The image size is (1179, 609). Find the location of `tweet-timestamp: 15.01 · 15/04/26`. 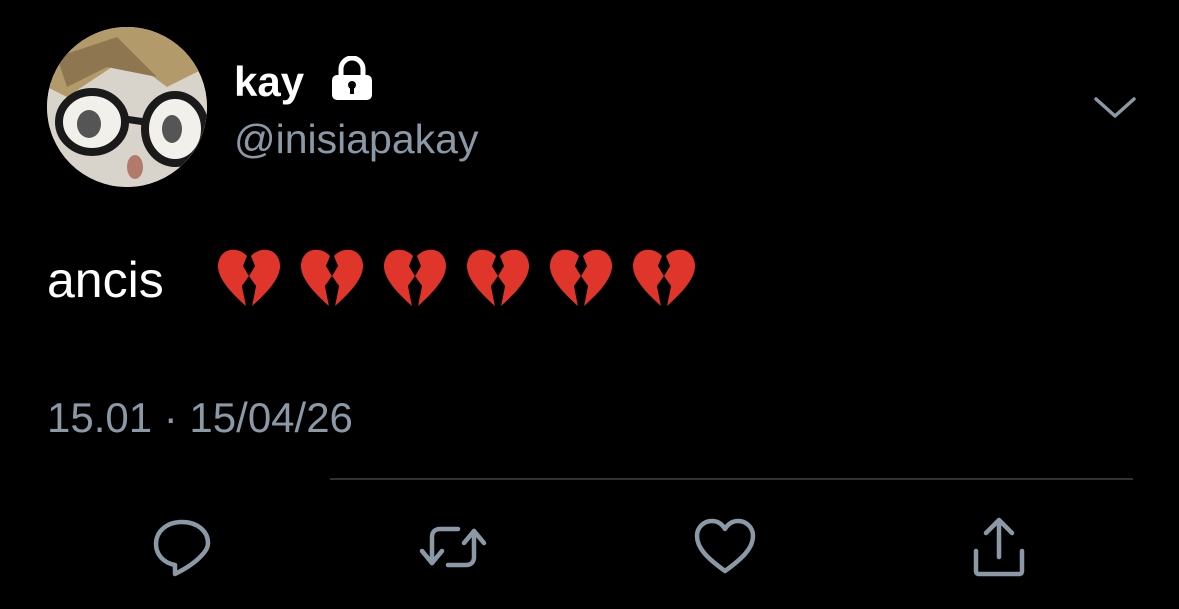

tweet-timestamp: 15.01 · 15/04/26 is located at coordinates (200, 418).